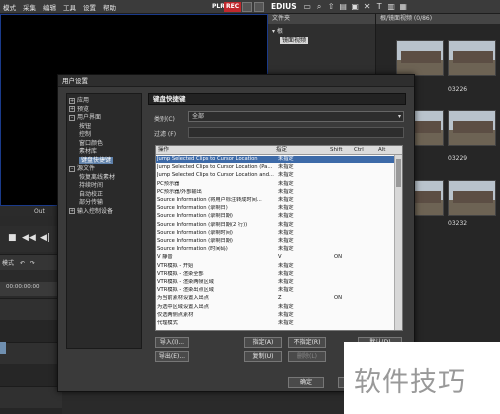 This screenshot has width=500, height=414. What do you see at coordinates (104, 169) in the screenshot?
I see `nav-item: - 源文件` at bounding box center [104, 169].